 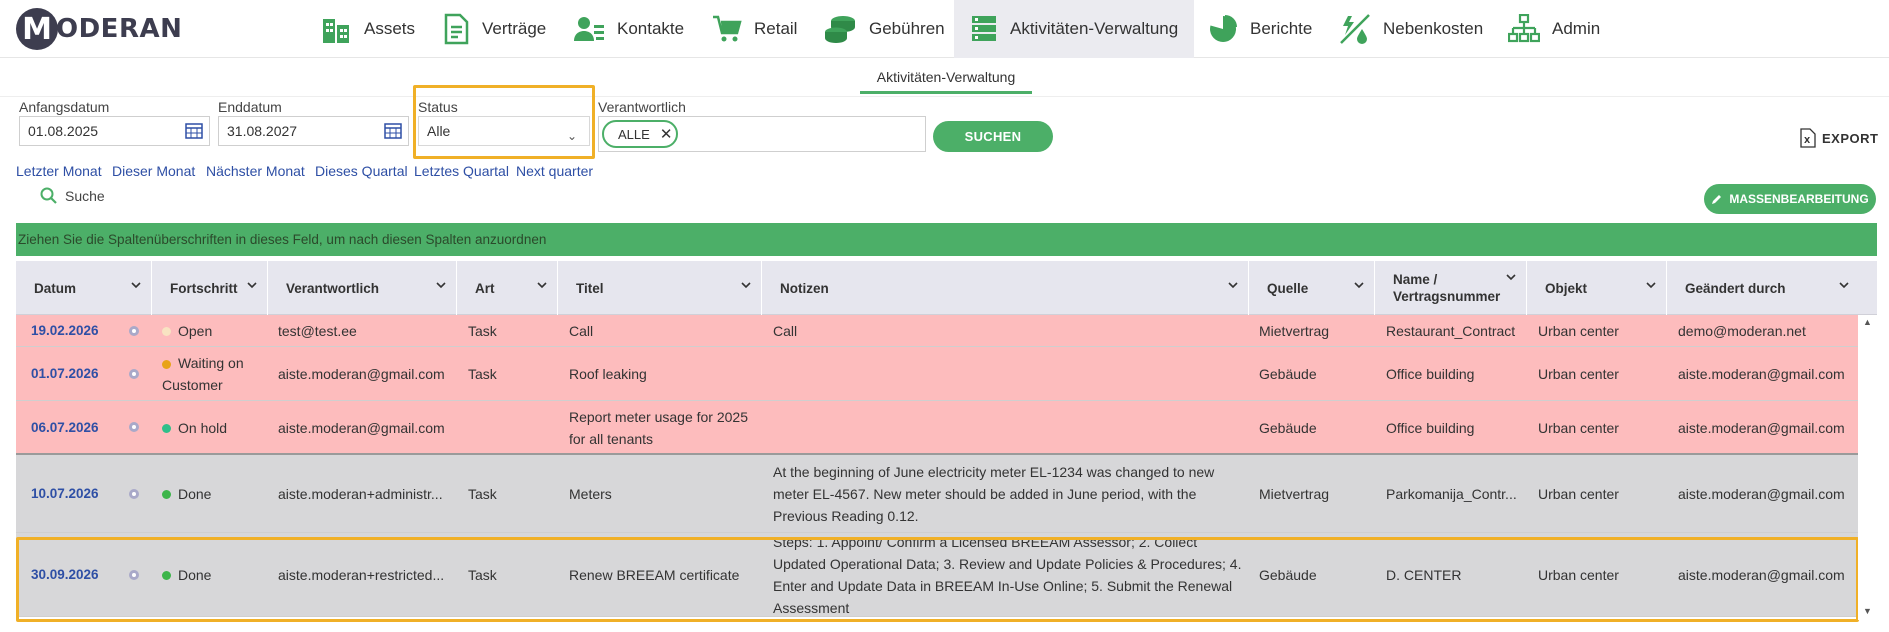 What do you see at coordinates (1260, 29) in the screenshot?
I see `nav-item-berichte: Berichte` at bounding box center [1260, 29].